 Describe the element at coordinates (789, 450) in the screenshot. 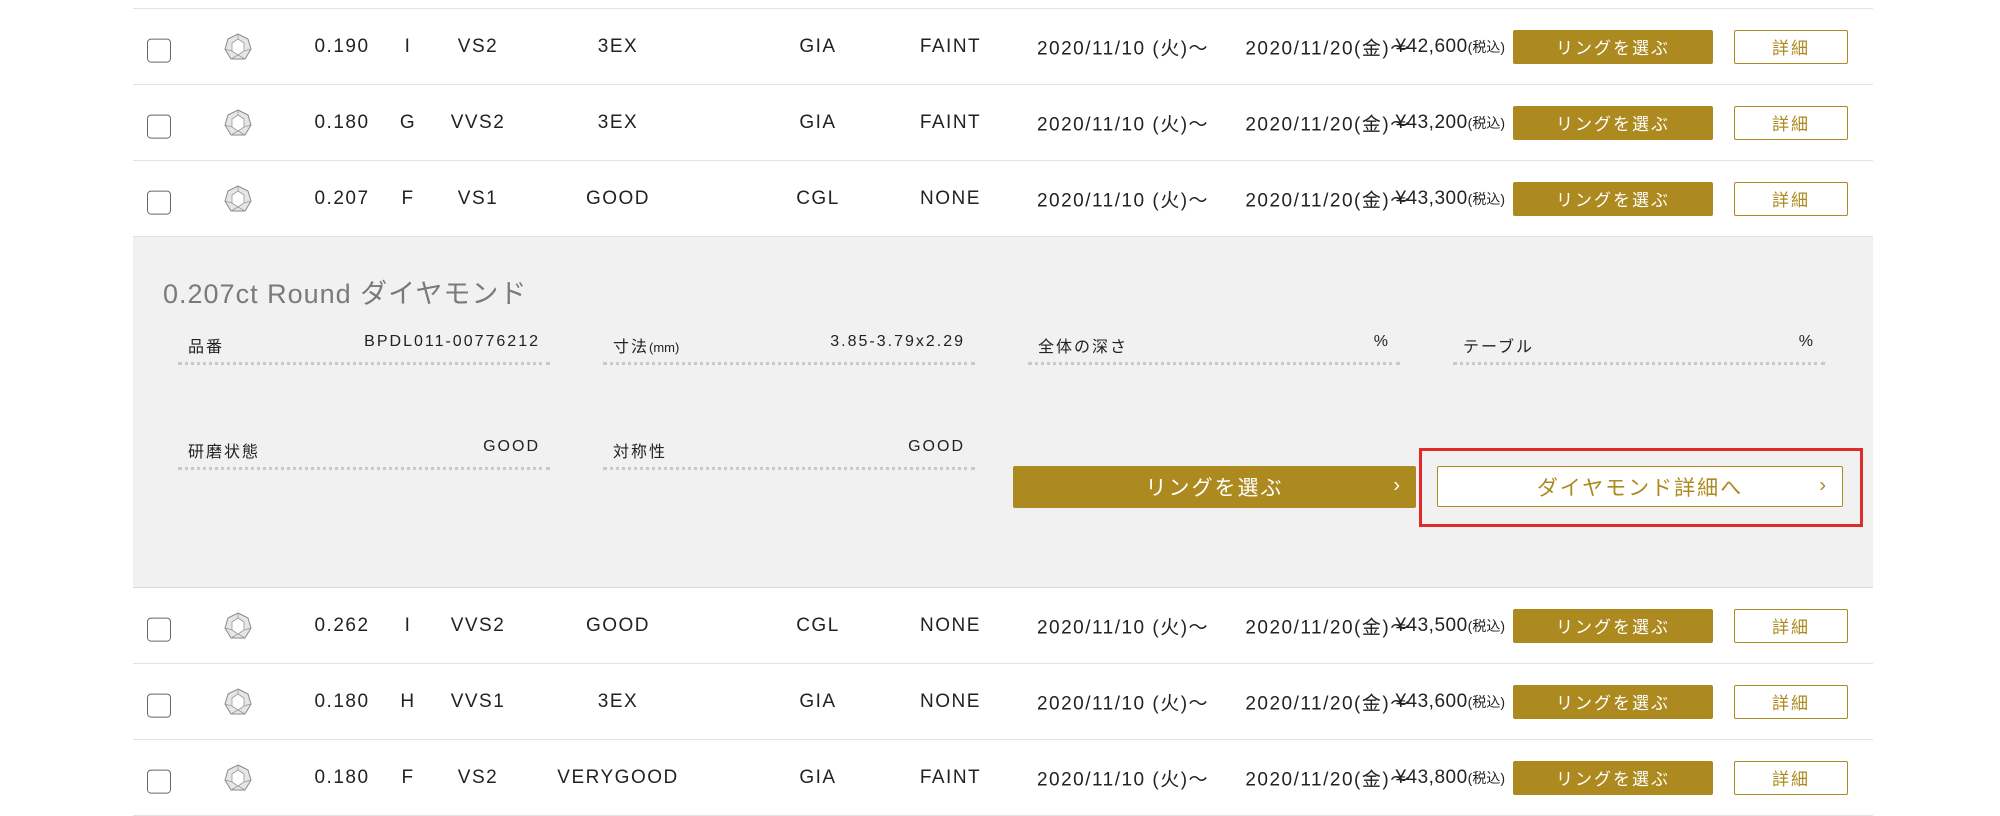

I see `spec-symmetry: 対称性 GOOD` at that location.